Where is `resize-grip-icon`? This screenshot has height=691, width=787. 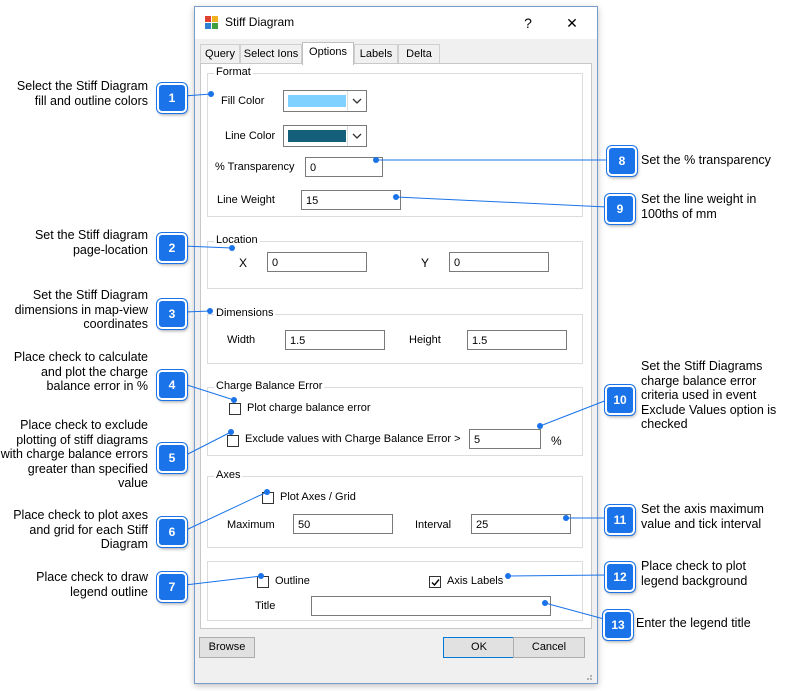
resize-grip-icon is located at coordinates (588, 676).